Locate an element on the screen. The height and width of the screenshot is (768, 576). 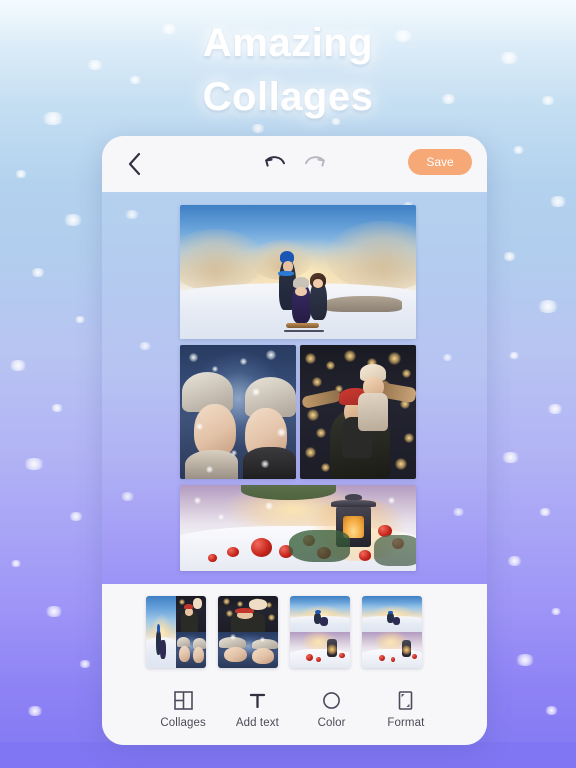
collage-cell-bottom is located at coordinates (298, 528).